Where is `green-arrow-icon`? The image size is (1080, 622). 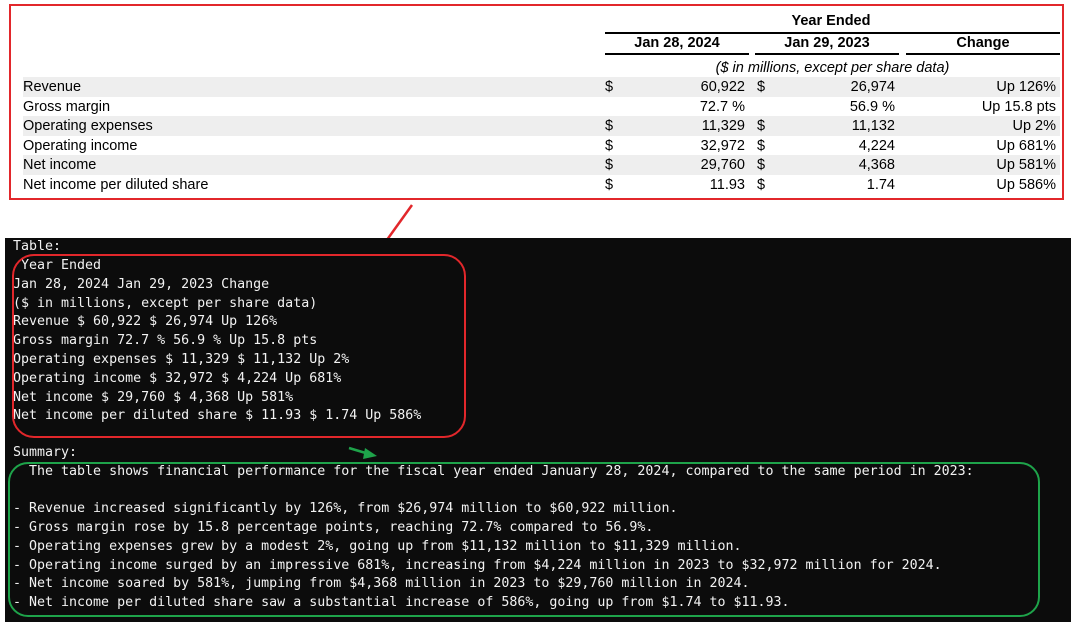
green-arrow-icon is located at coordinates (362, 452).